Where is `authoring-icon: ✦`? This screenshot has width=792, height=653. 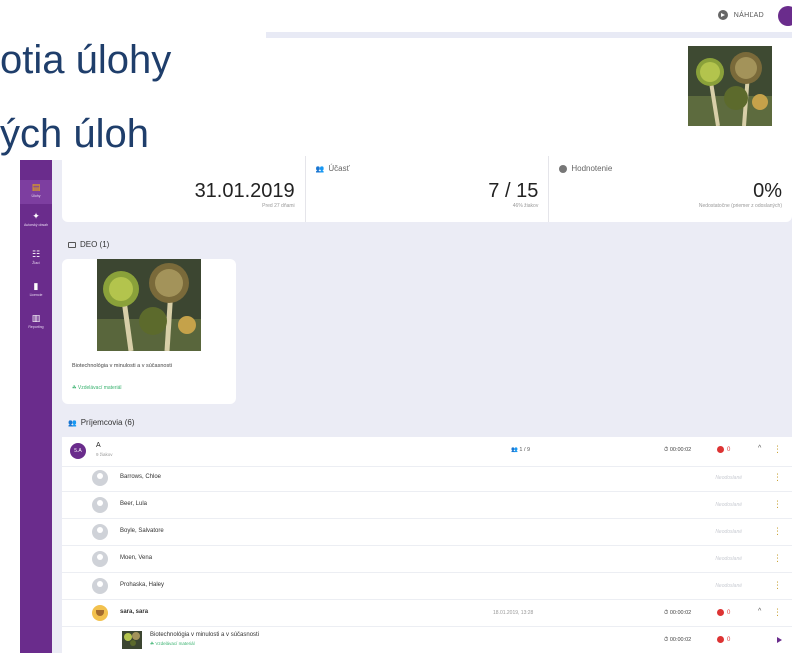 authoring-icon: ✦ is located at coordinates (36, 216).